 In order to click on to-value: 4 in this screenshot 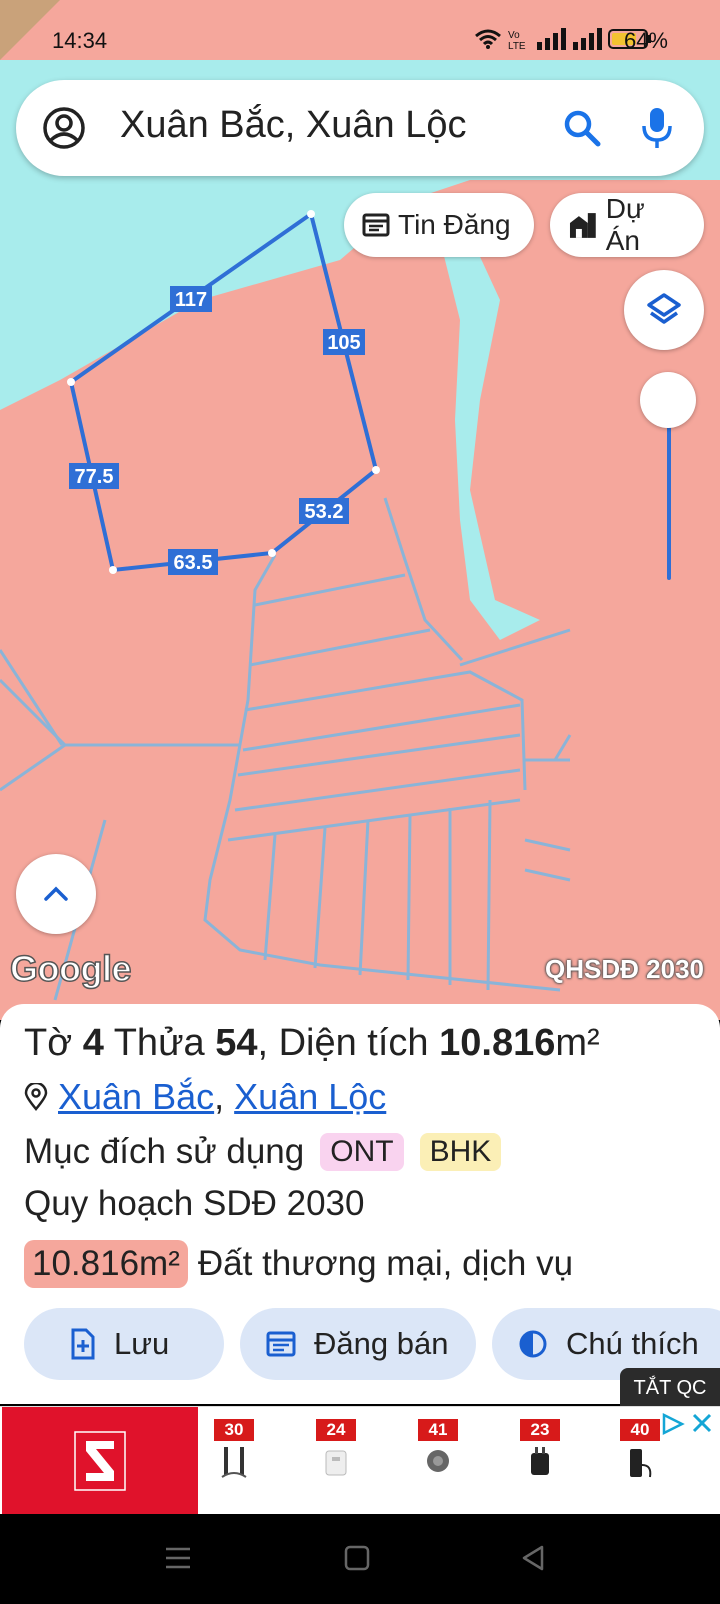, I will do `click(93, 1043)`.